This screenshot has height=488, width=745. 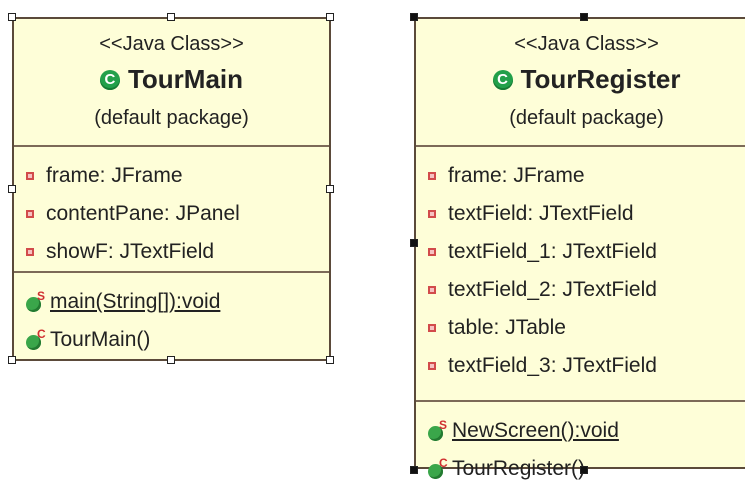 I want to click on field-row: textField_3: JTextField, so click(x=580, y=366).